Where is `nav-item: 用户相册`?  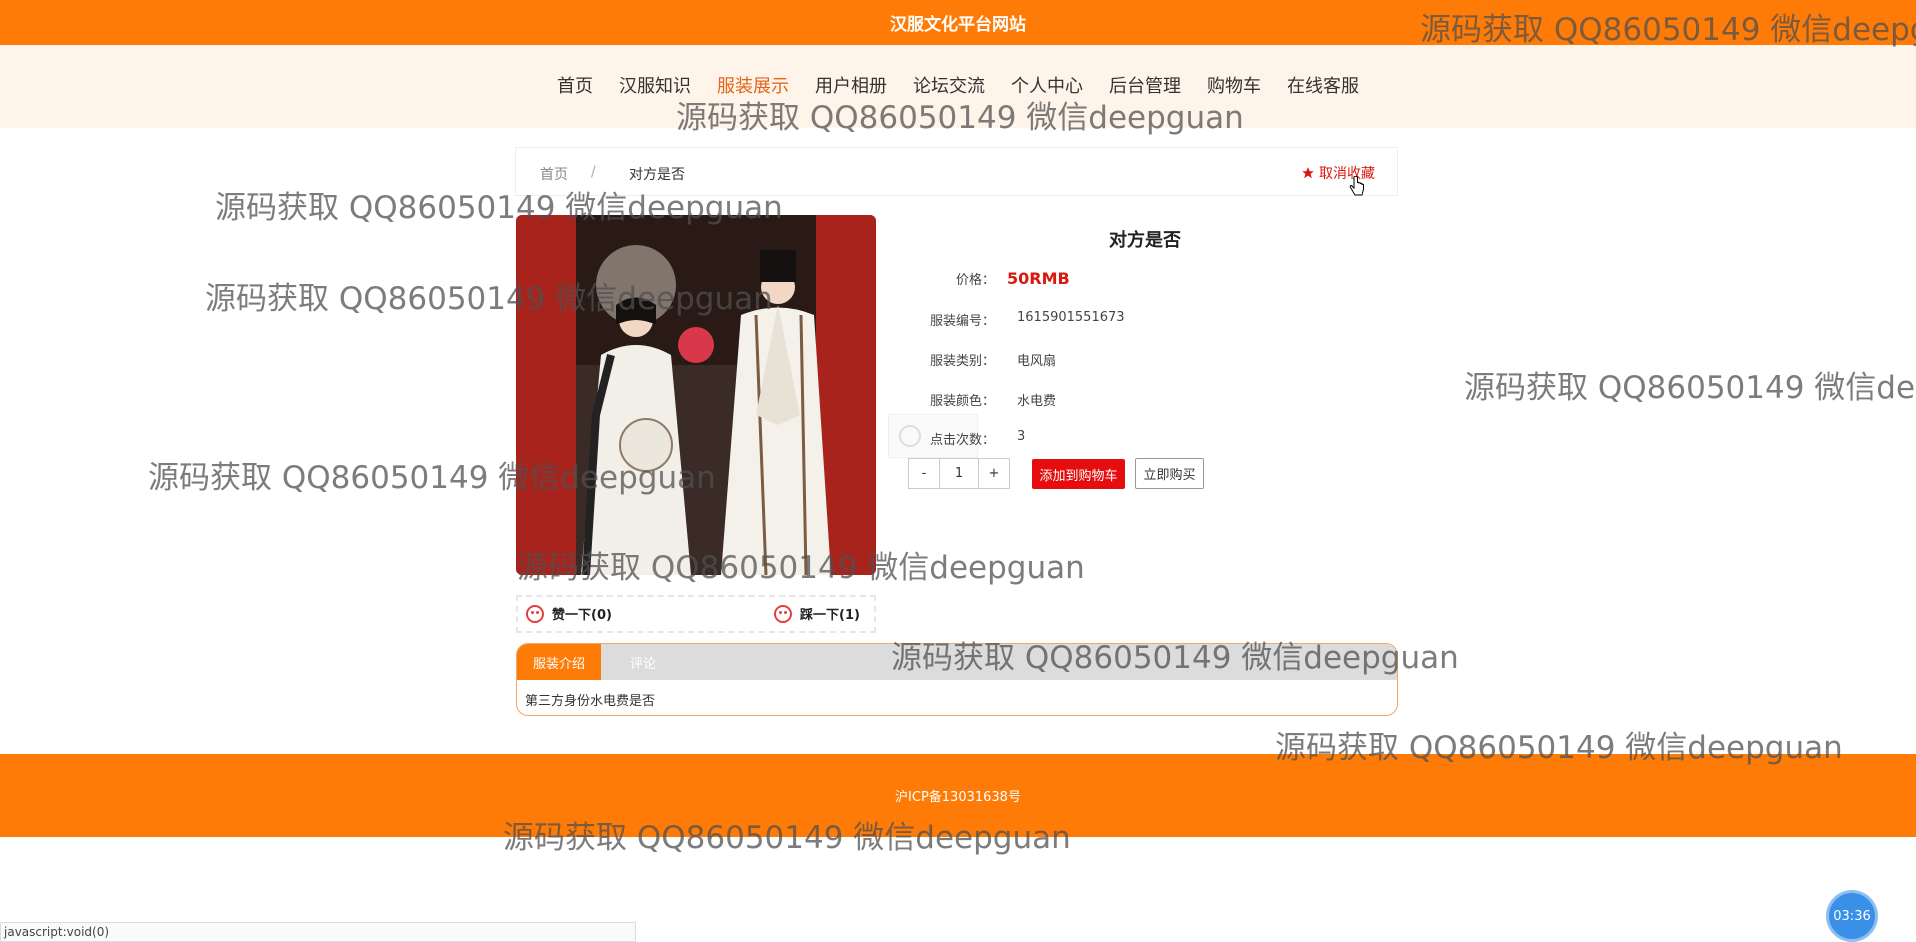
nav-item: 用户相册 is located at coordinates (851, 86).